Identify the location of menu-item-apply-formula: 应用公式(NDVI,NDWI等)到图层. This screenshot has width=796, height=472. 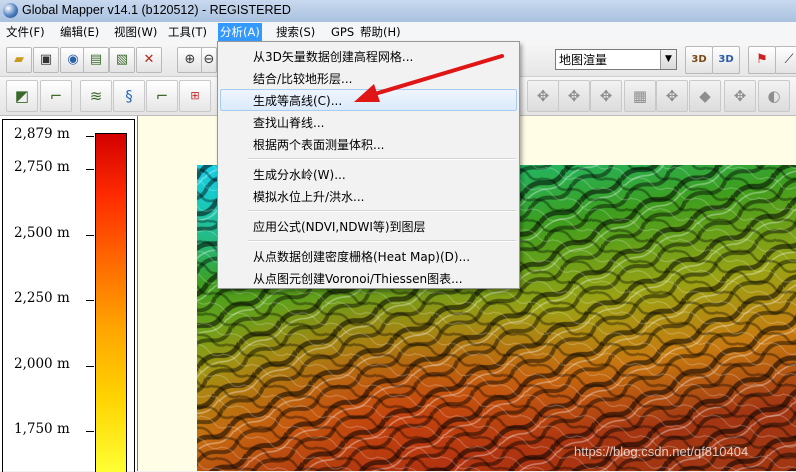
(368, 226).